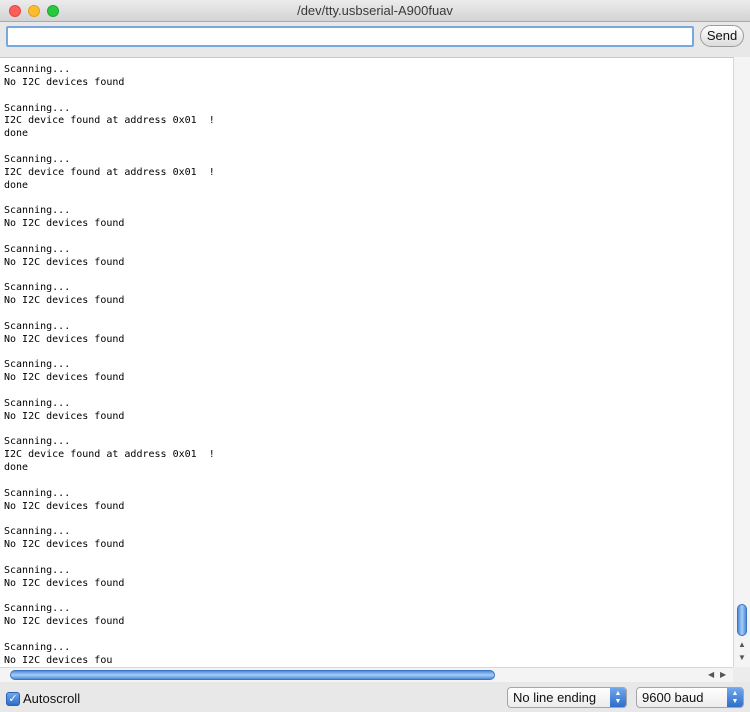 The width and height of the screenshot is (750, 712). What do you see at coordinates (252, 675) in the screenshot?
I see `horizontal-scroll-thumb` at bounding box center [252, 675].